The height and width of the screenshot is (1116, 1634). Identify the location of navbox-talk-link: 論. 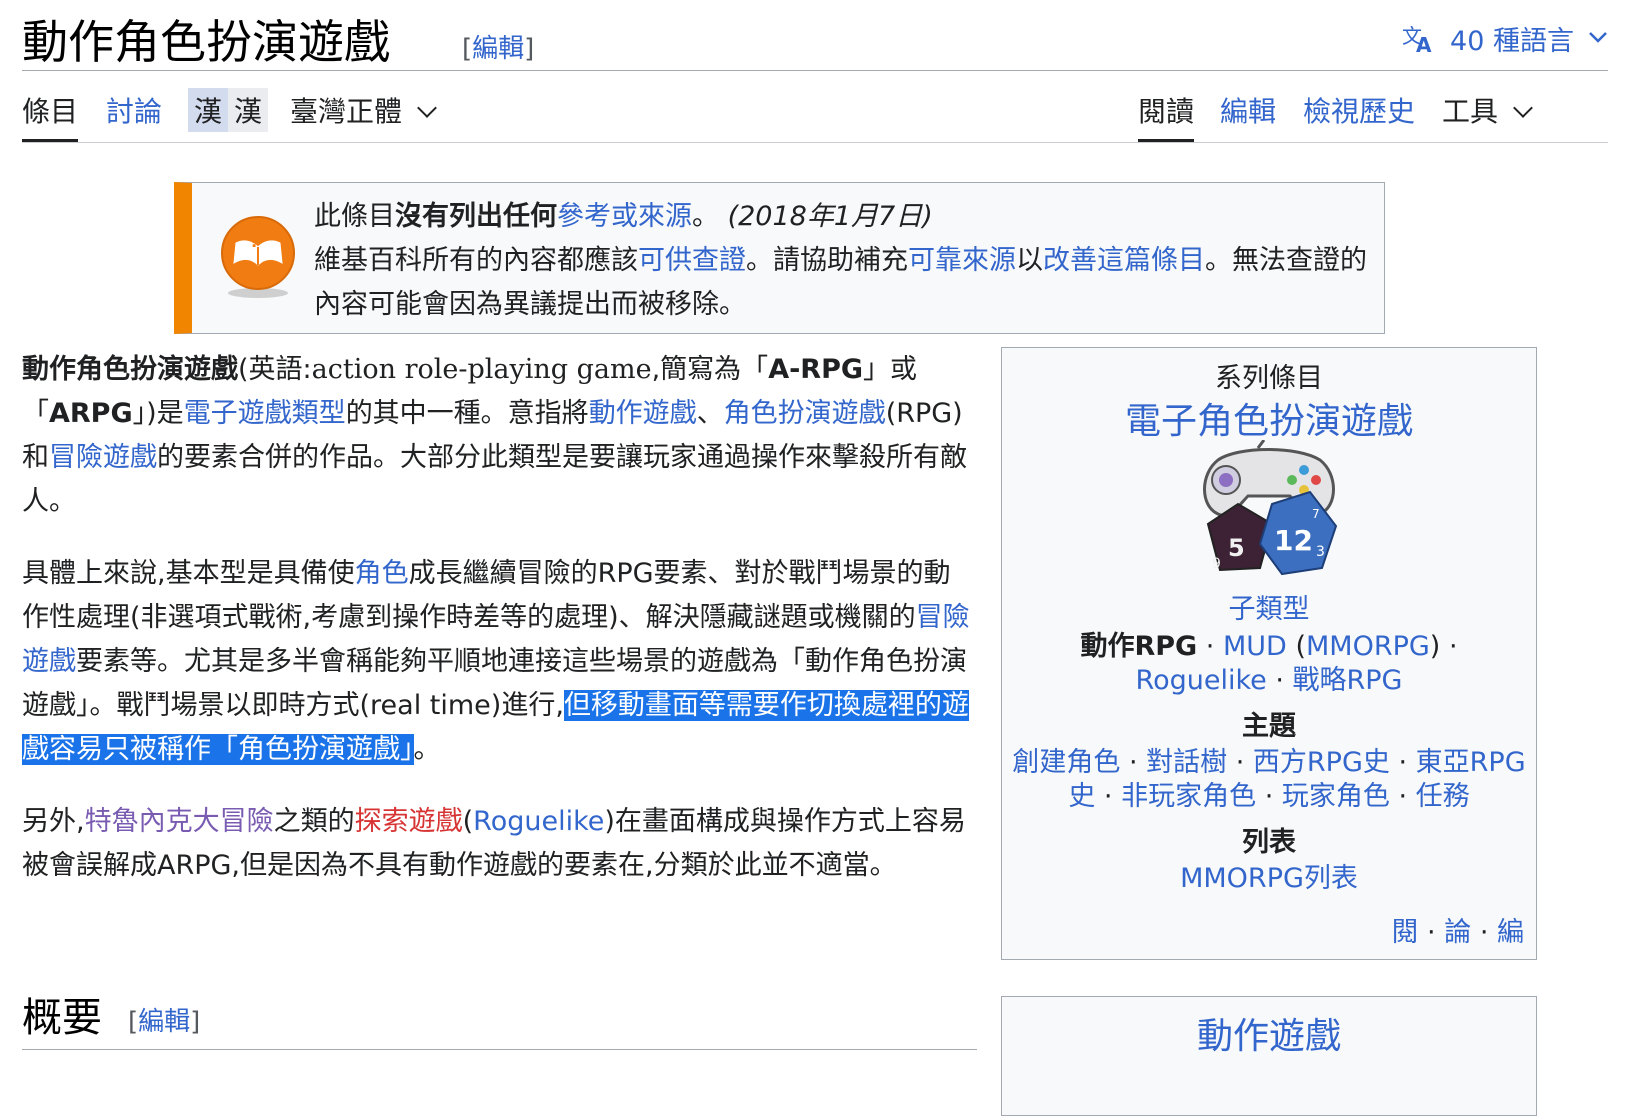
(1457, 932).